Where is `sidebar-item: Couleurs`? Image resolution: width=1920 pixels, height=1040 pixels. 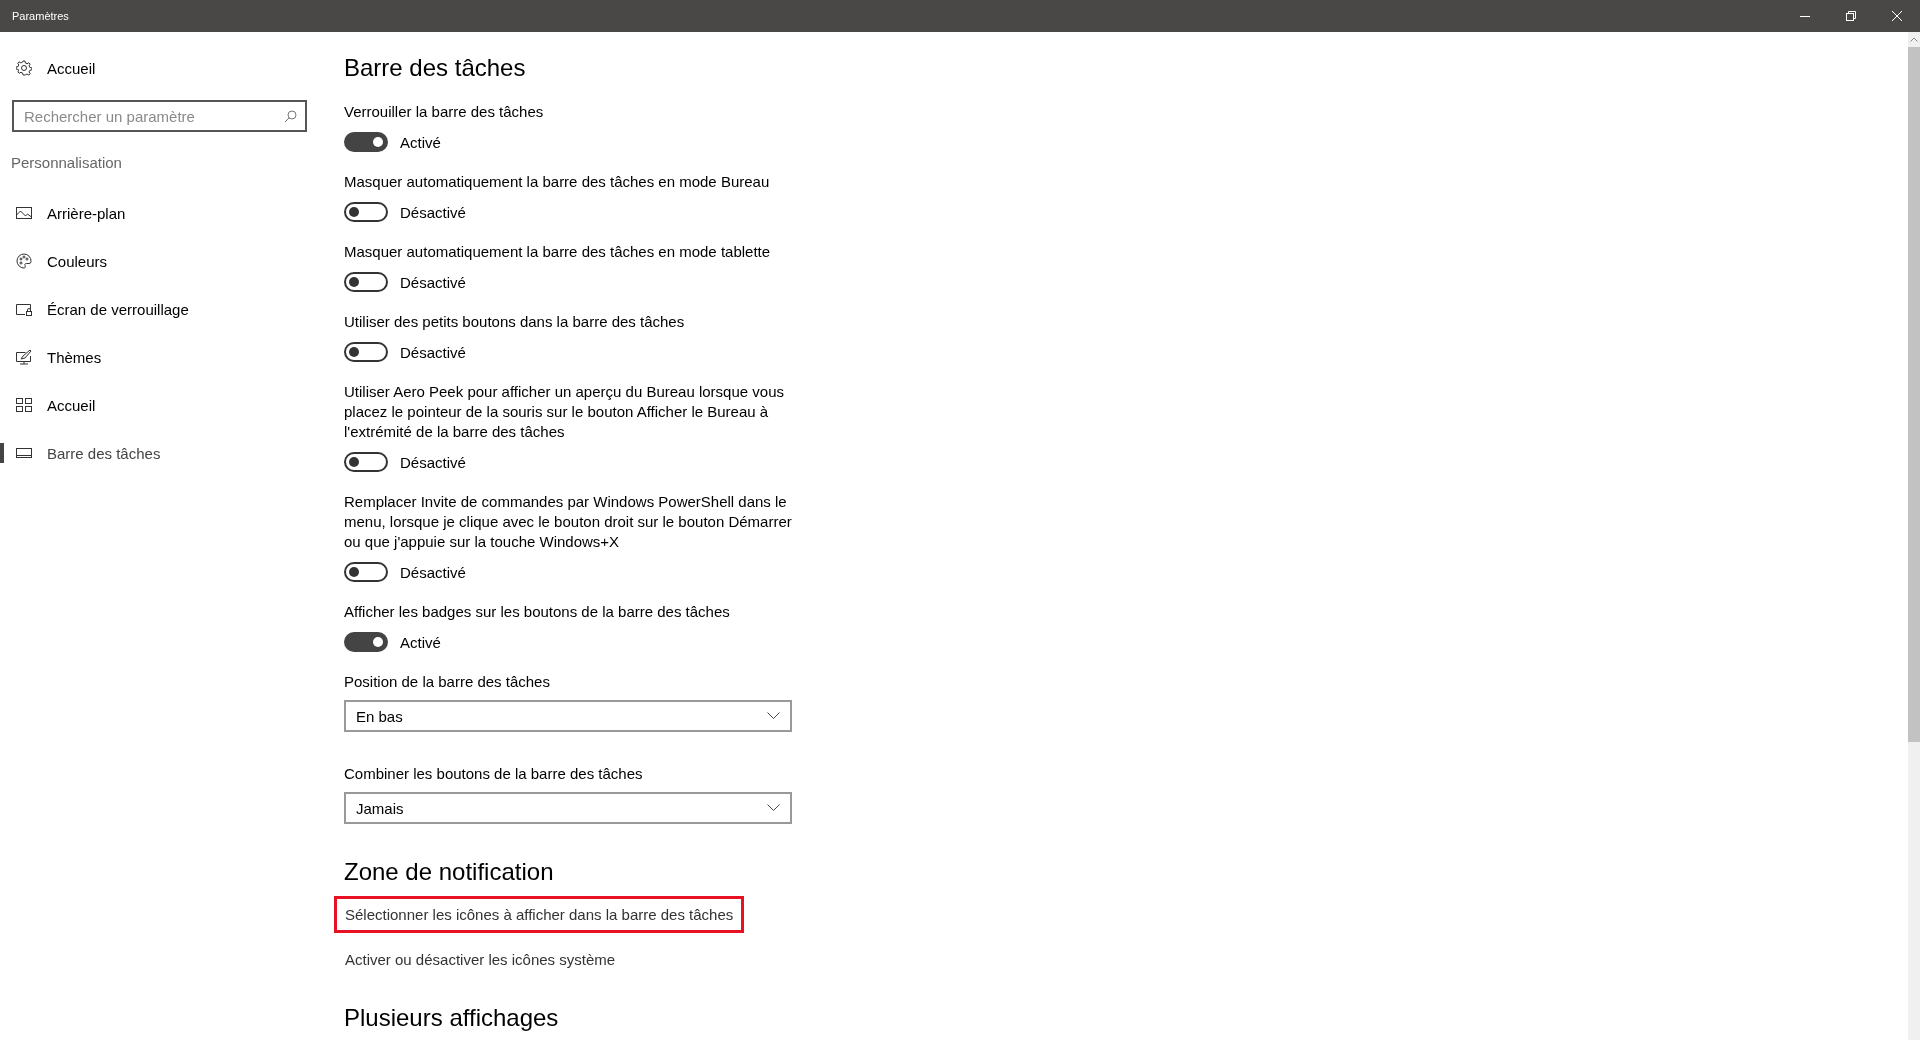
sidebar-item: Couleurs is located at coordinates (160, 261).